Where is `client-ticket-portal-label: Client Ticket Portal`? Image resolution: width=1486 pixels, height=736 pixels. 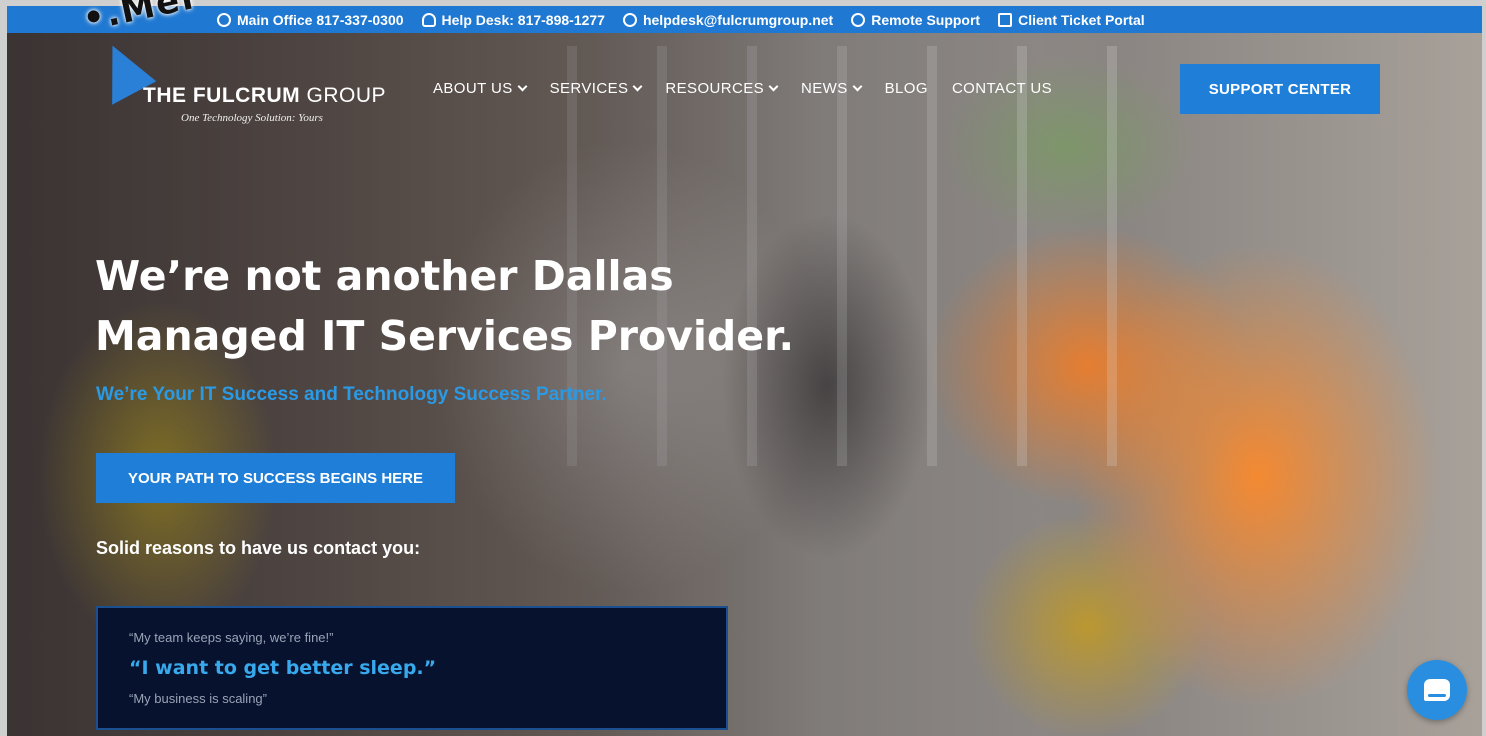
client-ticket-portal-label: Client Ticket Portal is located at coordinates (1081, 19).